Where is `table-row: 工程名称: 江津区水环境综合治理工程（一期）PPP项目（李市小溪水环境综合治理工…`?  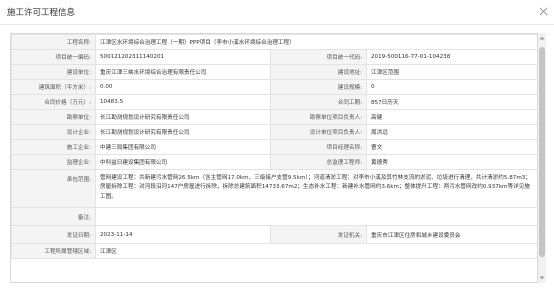
table-row: 工程名称: 江津区水环境综合治理工程（一期）PPP项目（李市小溪水环境综合治理工… is located at coordinates (274, 42).